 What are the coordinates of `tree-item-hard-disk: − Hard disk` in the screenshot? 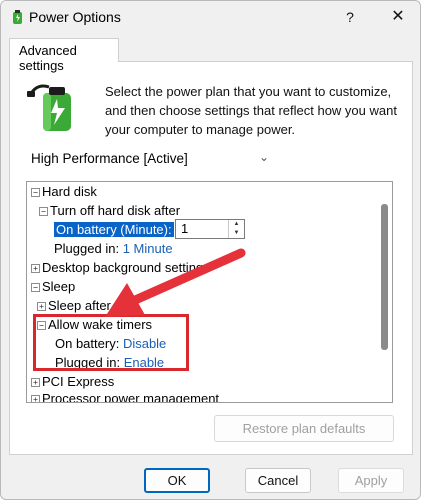 It's located at (64, 191).